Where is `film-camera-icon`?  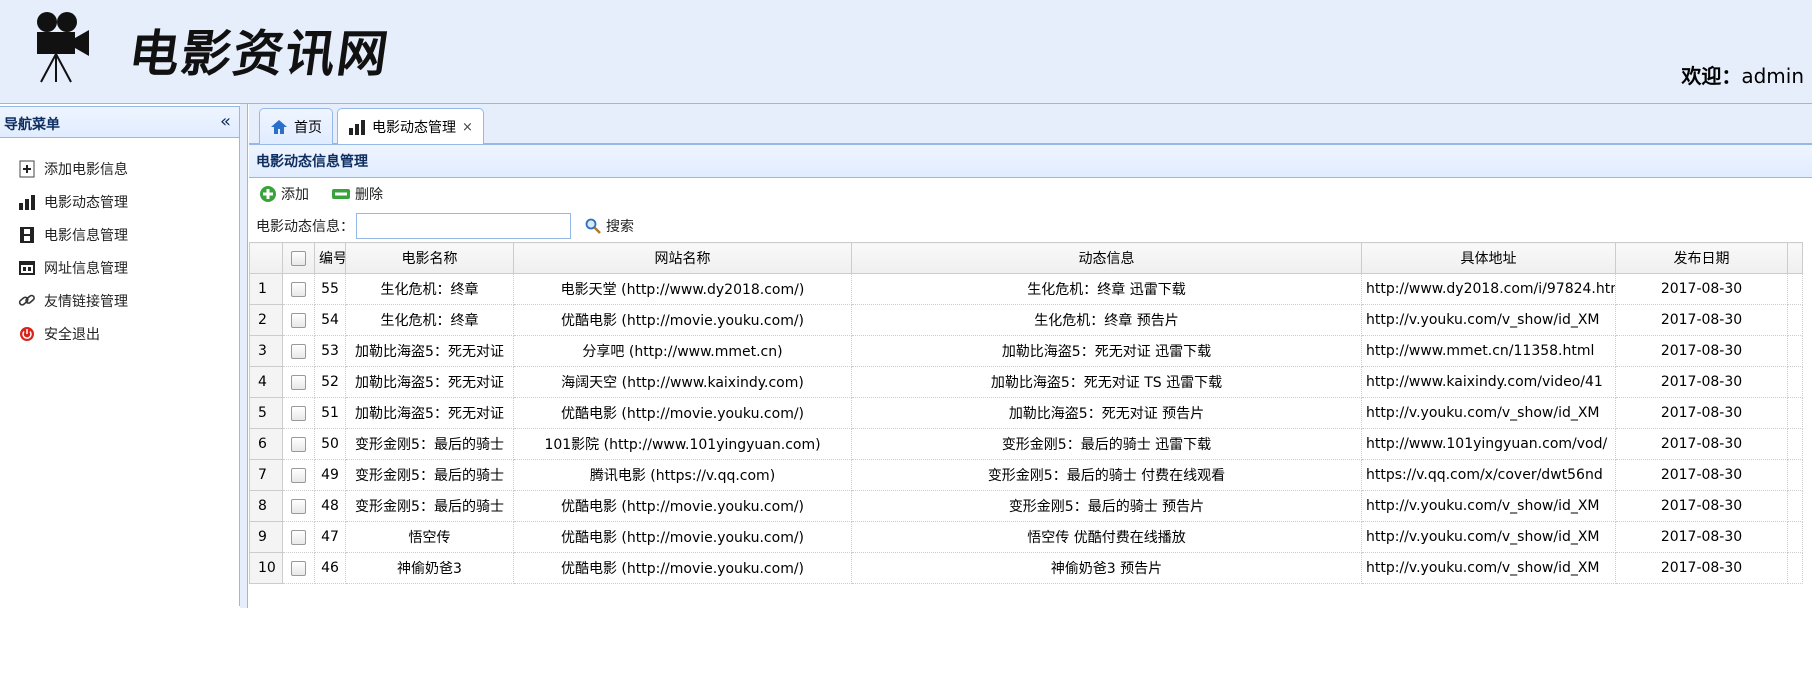 film-camera-icon is located at coordinates (63, 47).